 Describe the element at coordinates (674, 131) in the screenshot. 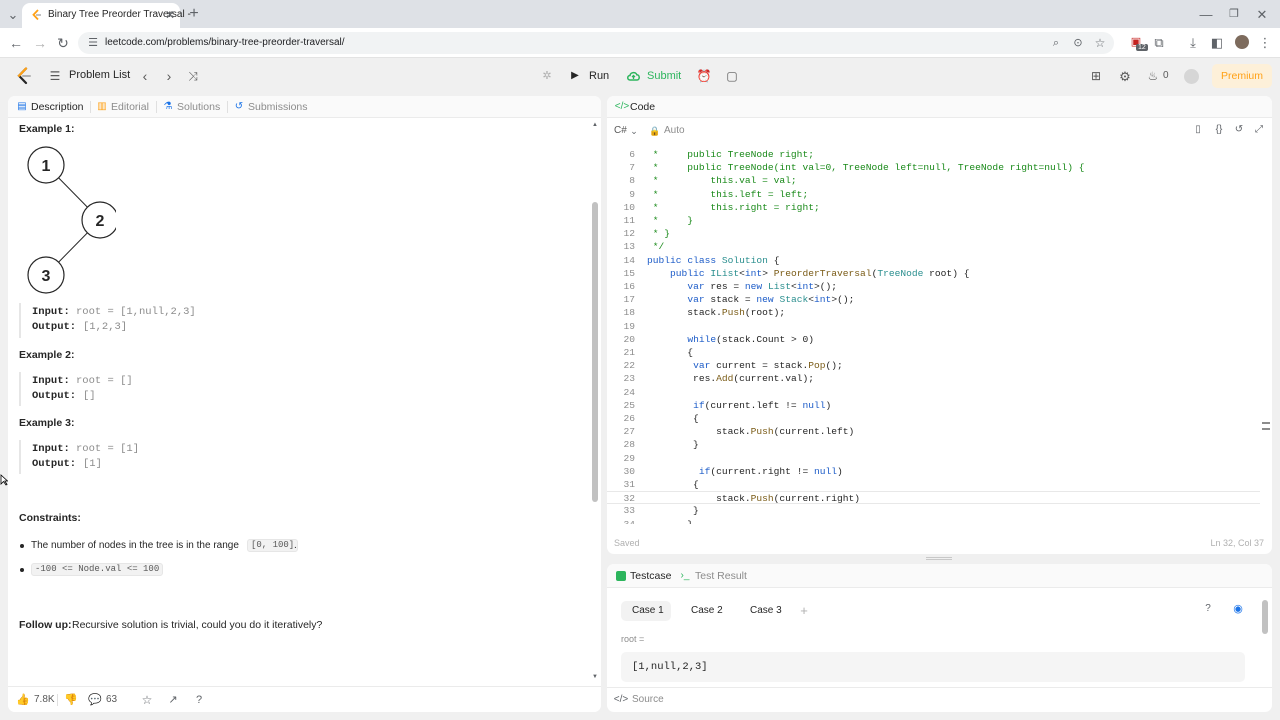

I see `autocomplete-mode: Auto` at that location.